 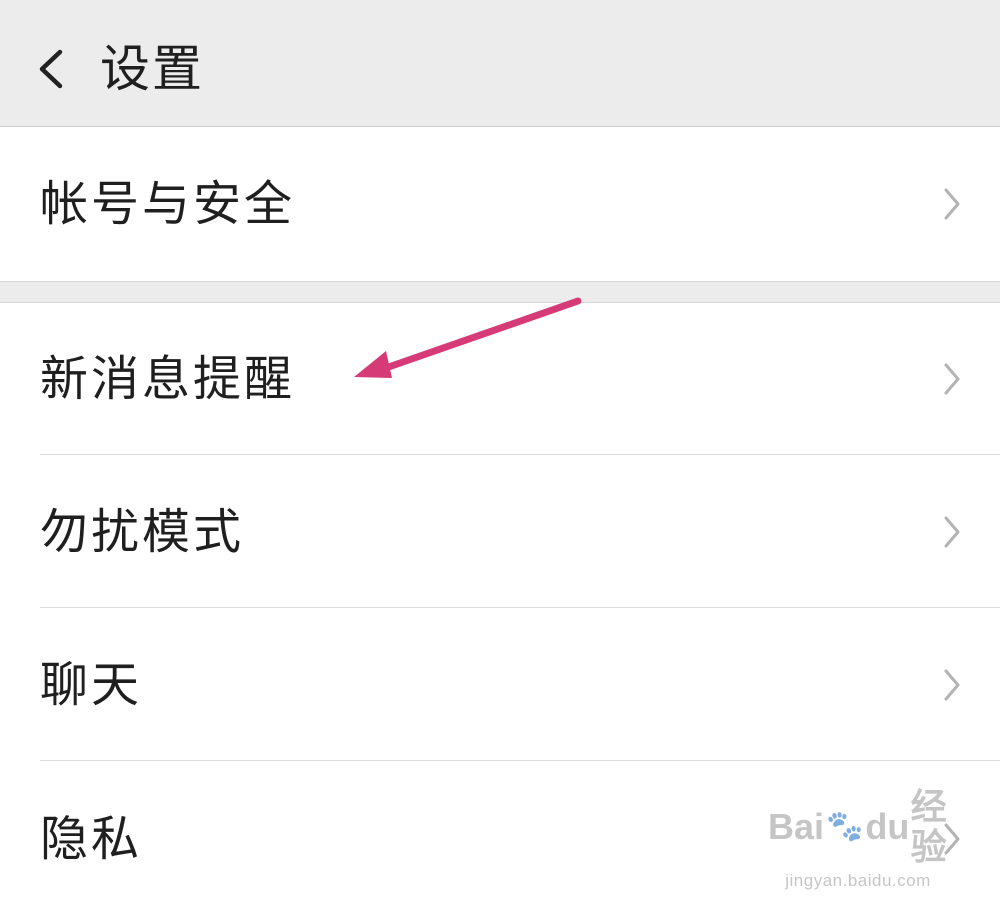 What do you see at coordinates (928, 826) in the screenshot?
I see `watermark-text: 经验` at bounding box center [928, 826].